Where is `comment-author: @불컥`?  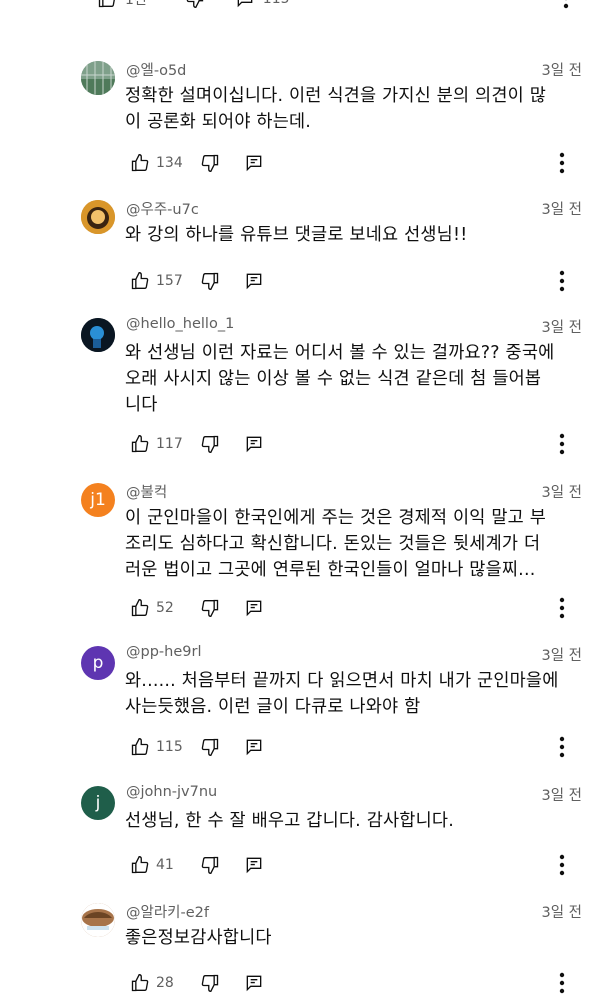 comment-author: @불컥 is located at coordinates (146, 491).